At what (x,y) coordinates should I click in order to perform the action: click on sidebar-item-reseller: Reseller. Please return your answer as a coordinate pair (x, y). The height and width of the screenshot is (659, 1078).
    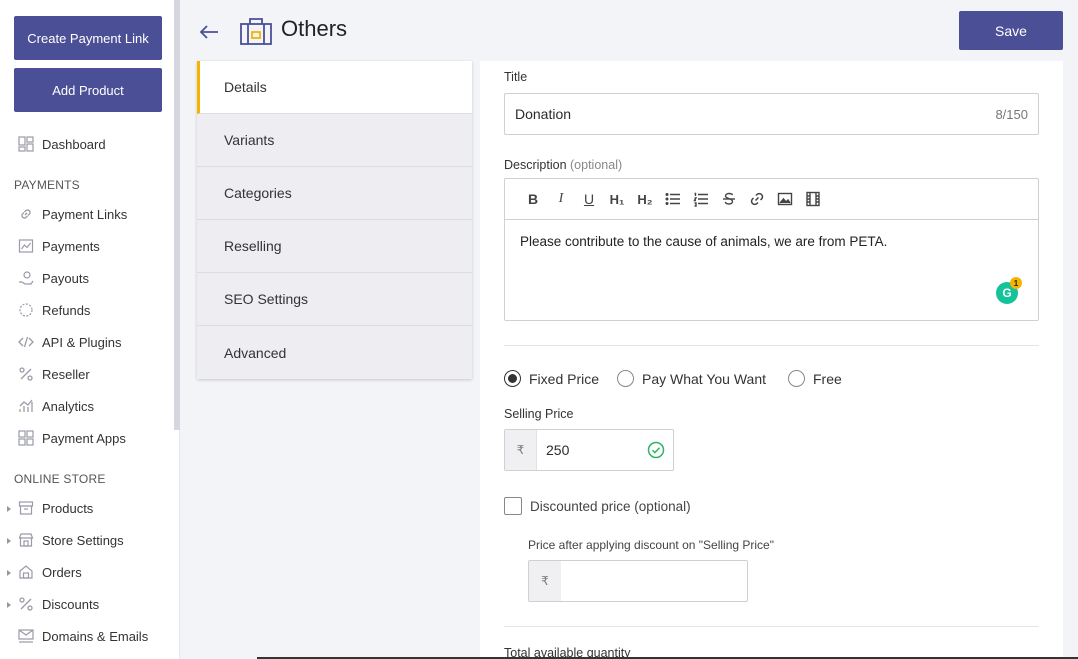
    Looking at the image, I should click on (54, 374).